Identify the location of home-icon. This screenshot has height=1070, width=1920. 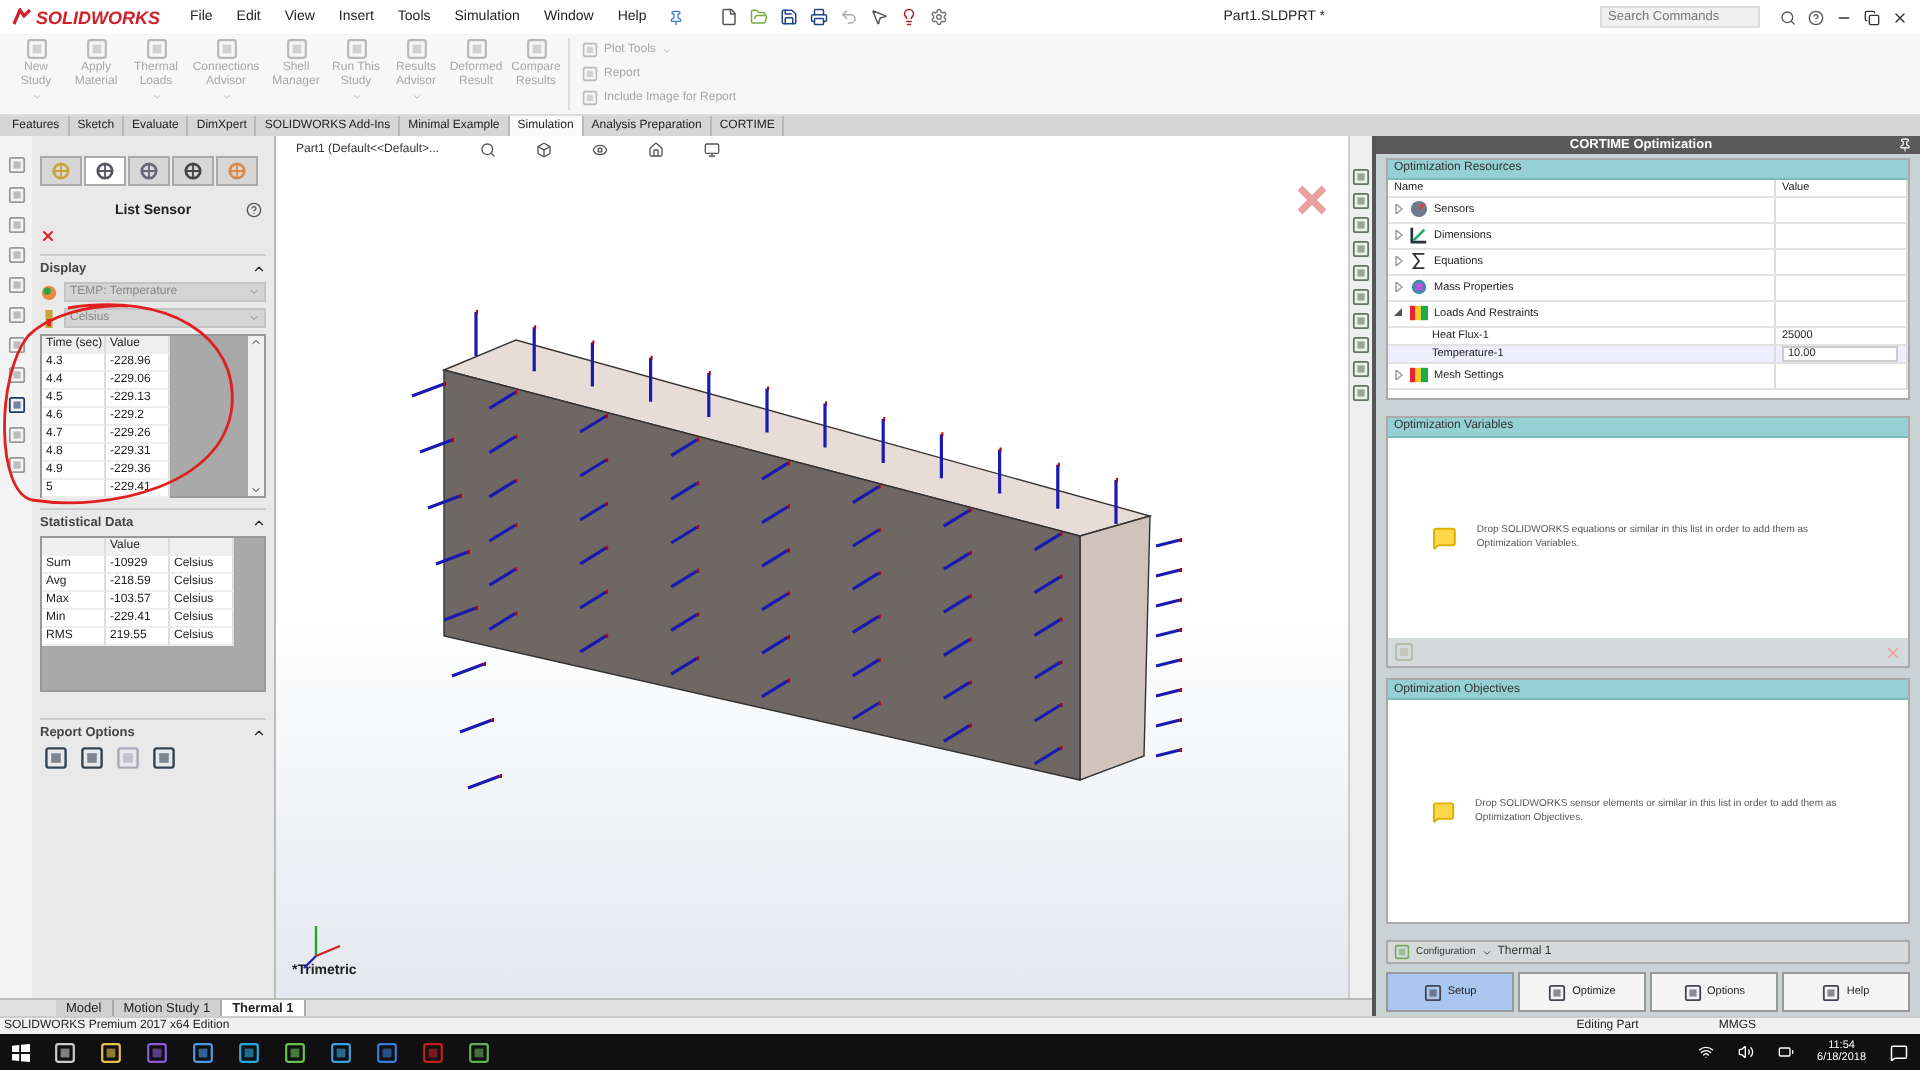
(655, 150).